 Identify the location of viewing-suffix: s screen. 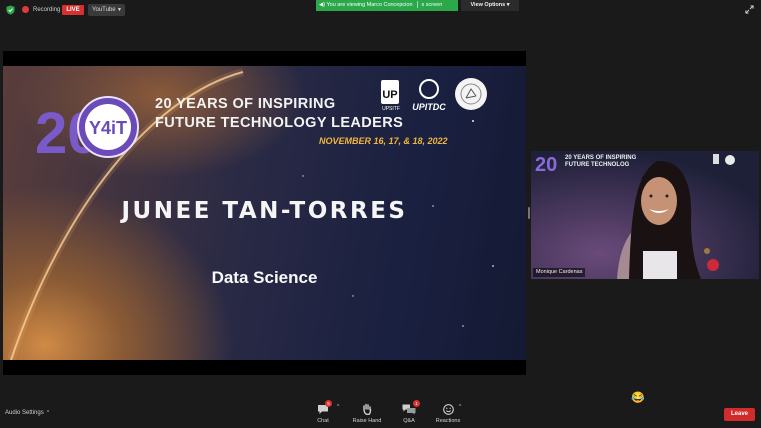
(432, 5).